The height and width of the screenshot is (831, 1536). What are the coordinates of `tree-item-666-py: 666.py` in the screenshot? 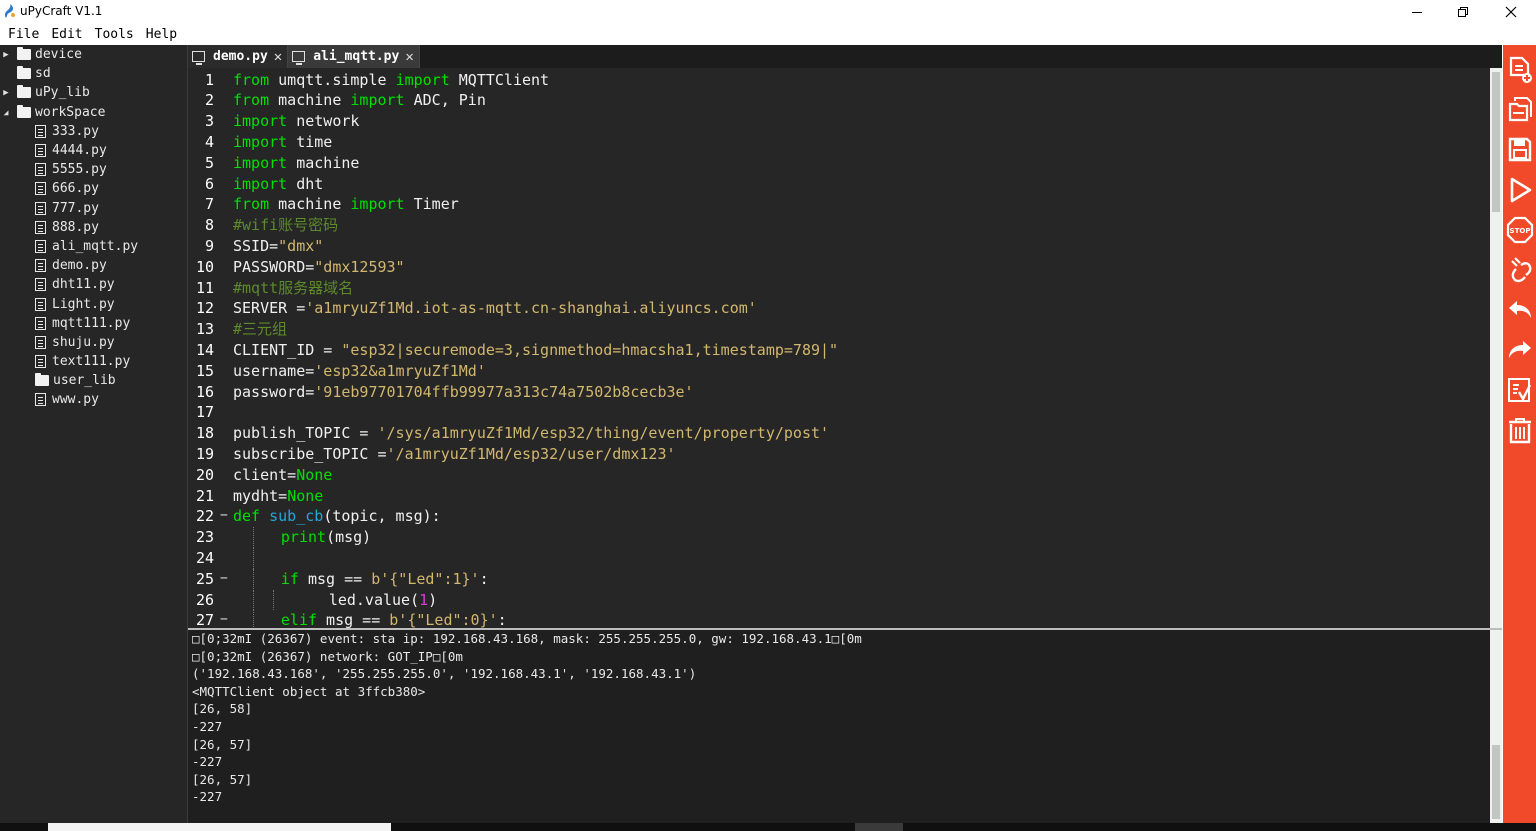 It's located at (93, 188).